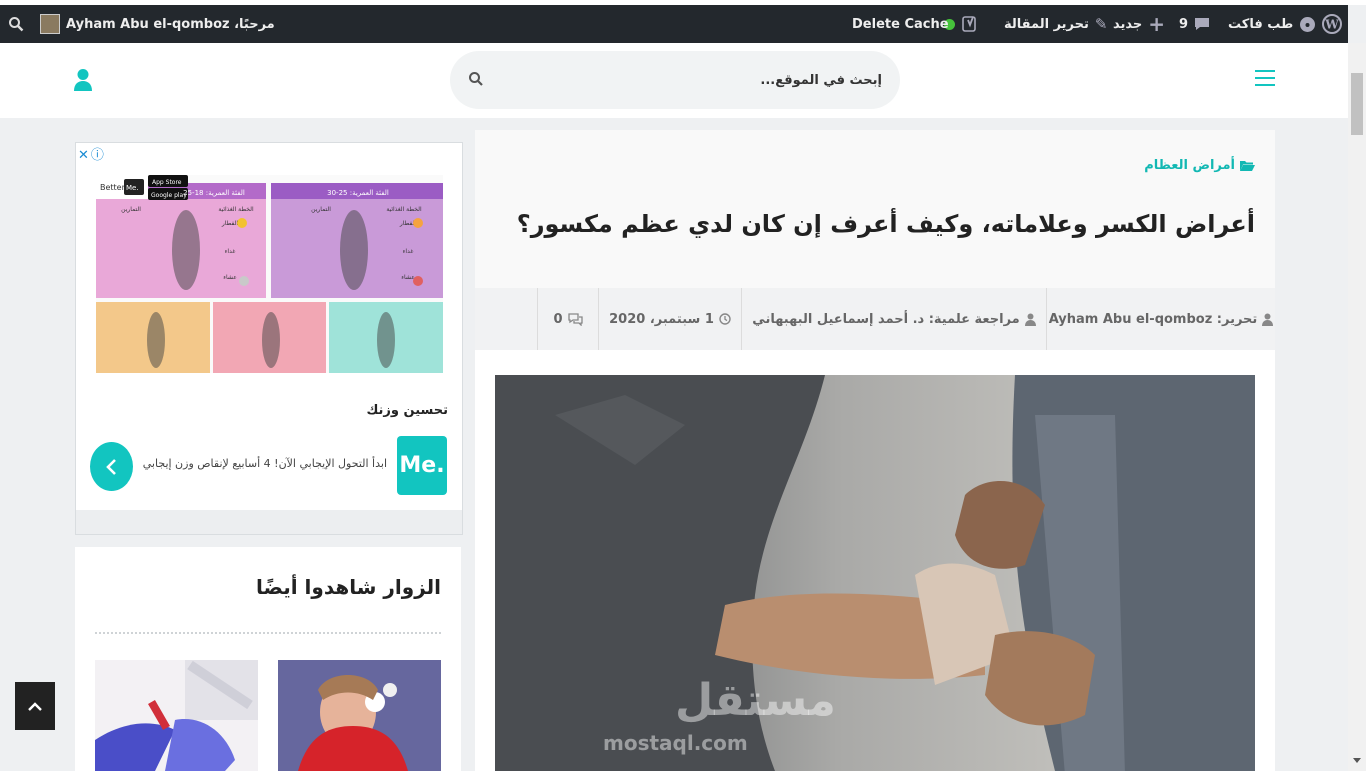 Image resolution: width=1366 pixels, height=771 pixels. What do you see at coordinates (1101, 24) in the screenshot?
I see `pencil-icon: ✎` at bounding box center [1101, 24].